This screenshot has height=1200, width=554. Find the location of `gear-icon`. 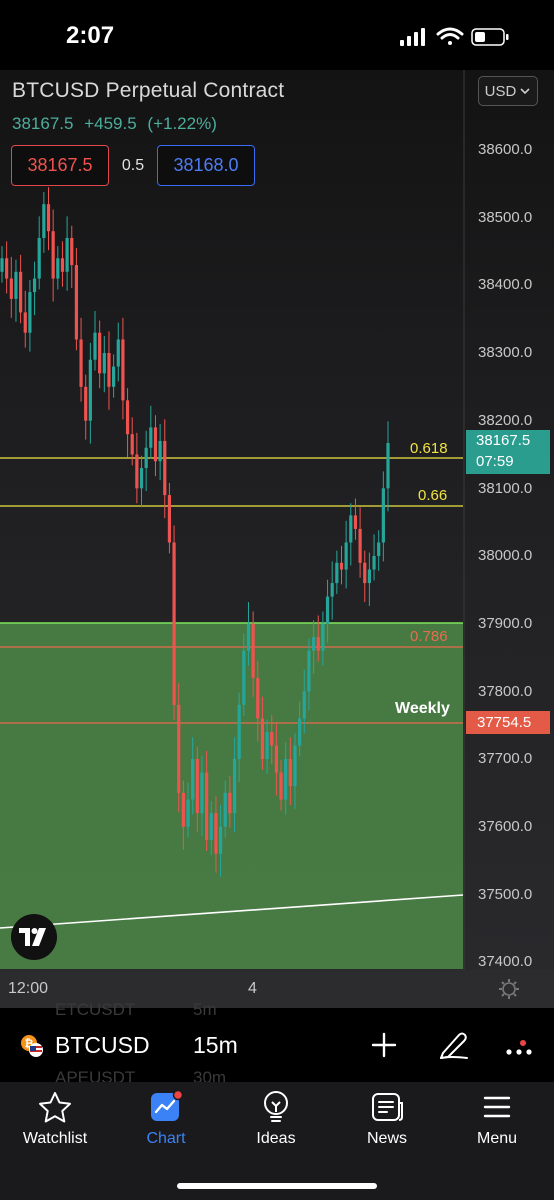

gear-icon is located at coordinates (509, 989).